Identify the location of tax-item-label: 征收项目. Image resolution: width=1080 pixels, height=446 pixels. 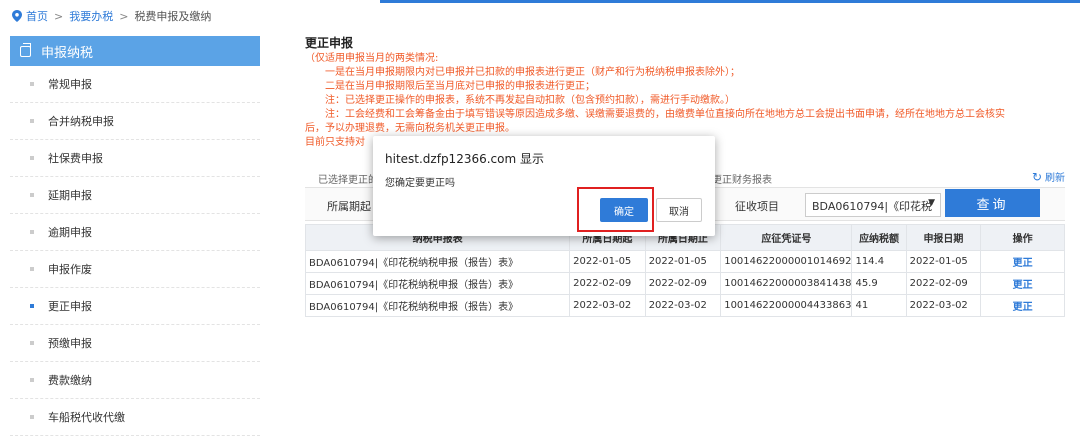
(757, 206).